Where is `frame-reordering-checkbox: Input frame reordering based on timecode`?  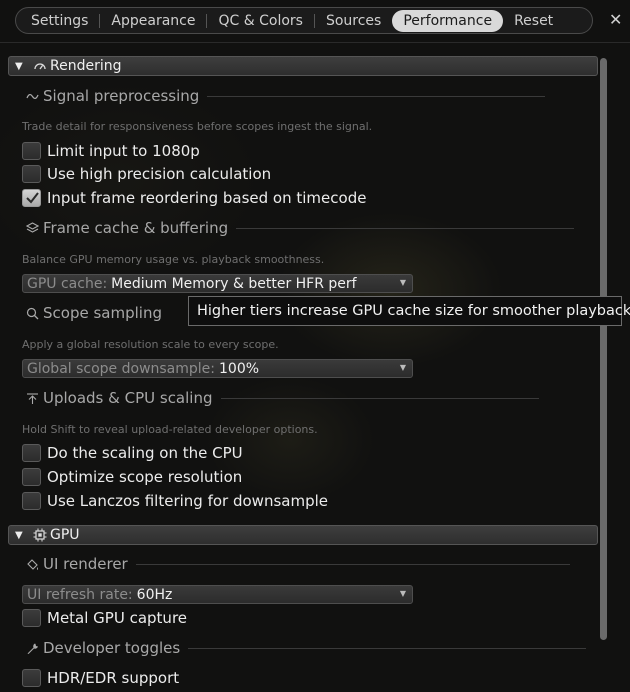
frame-reordering-checkbox: Input frame reordering based on timecode is located at coordinates (194, 198).